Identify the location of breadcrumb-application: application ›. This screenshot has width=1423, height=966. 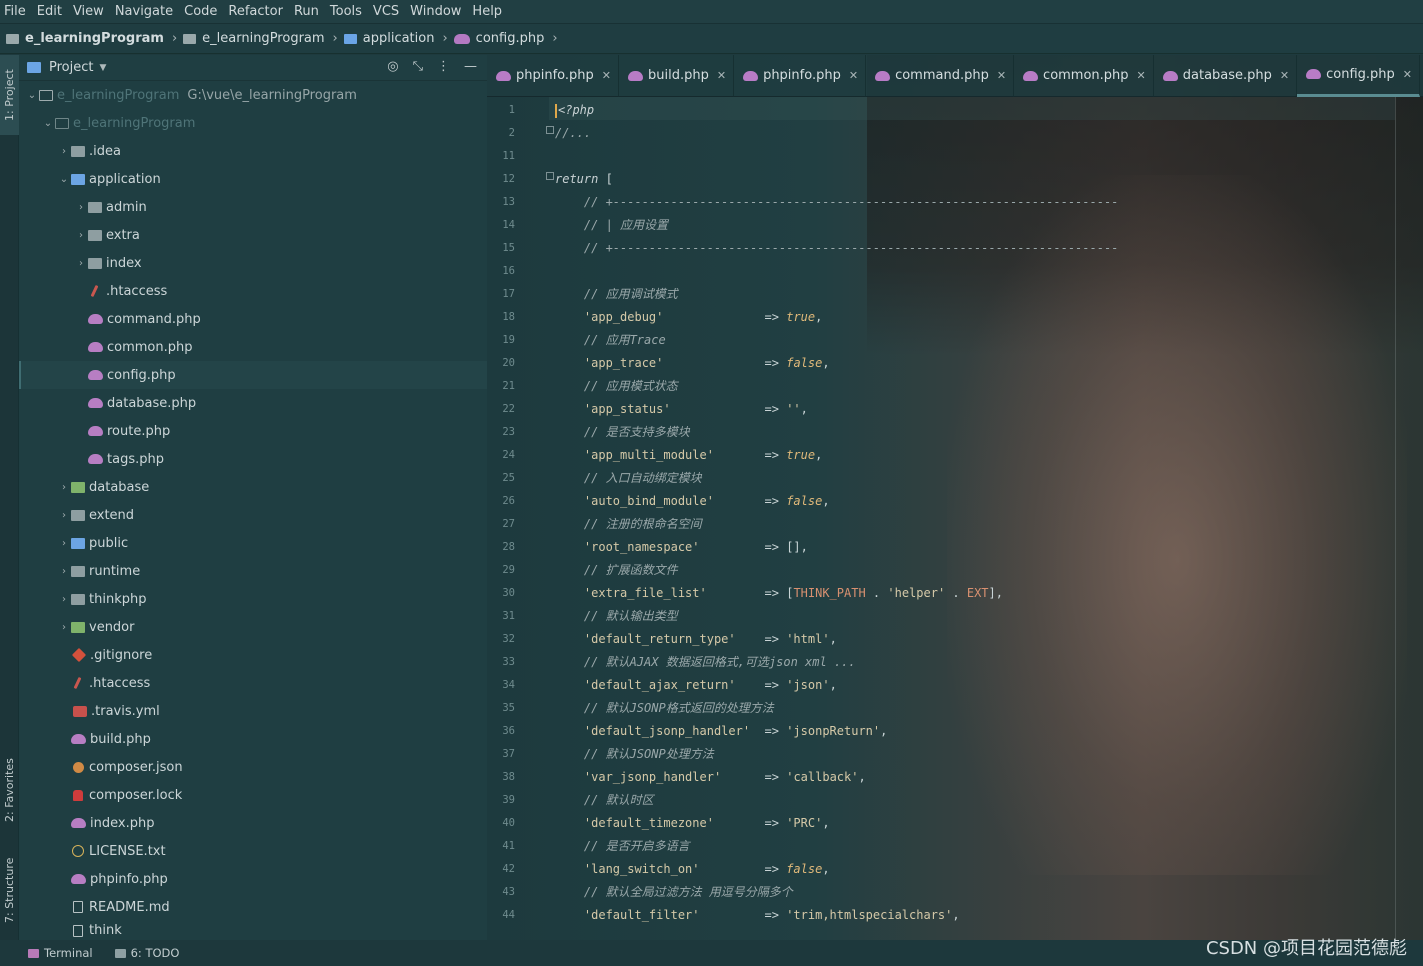
(398, 38).